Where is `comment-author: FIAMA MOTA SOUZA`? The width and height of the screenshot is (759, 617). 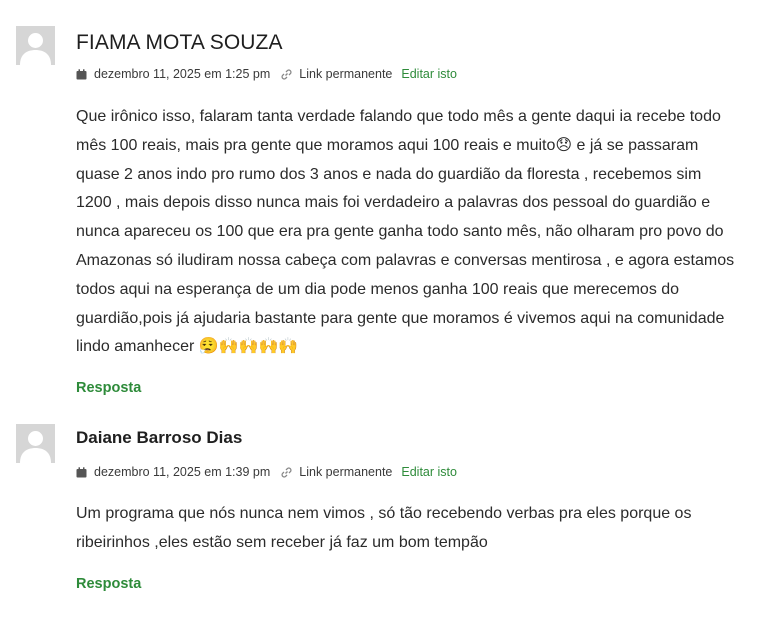 comment-author: FIAMA MOTA SOUZA is located at coordinates (179, 43).